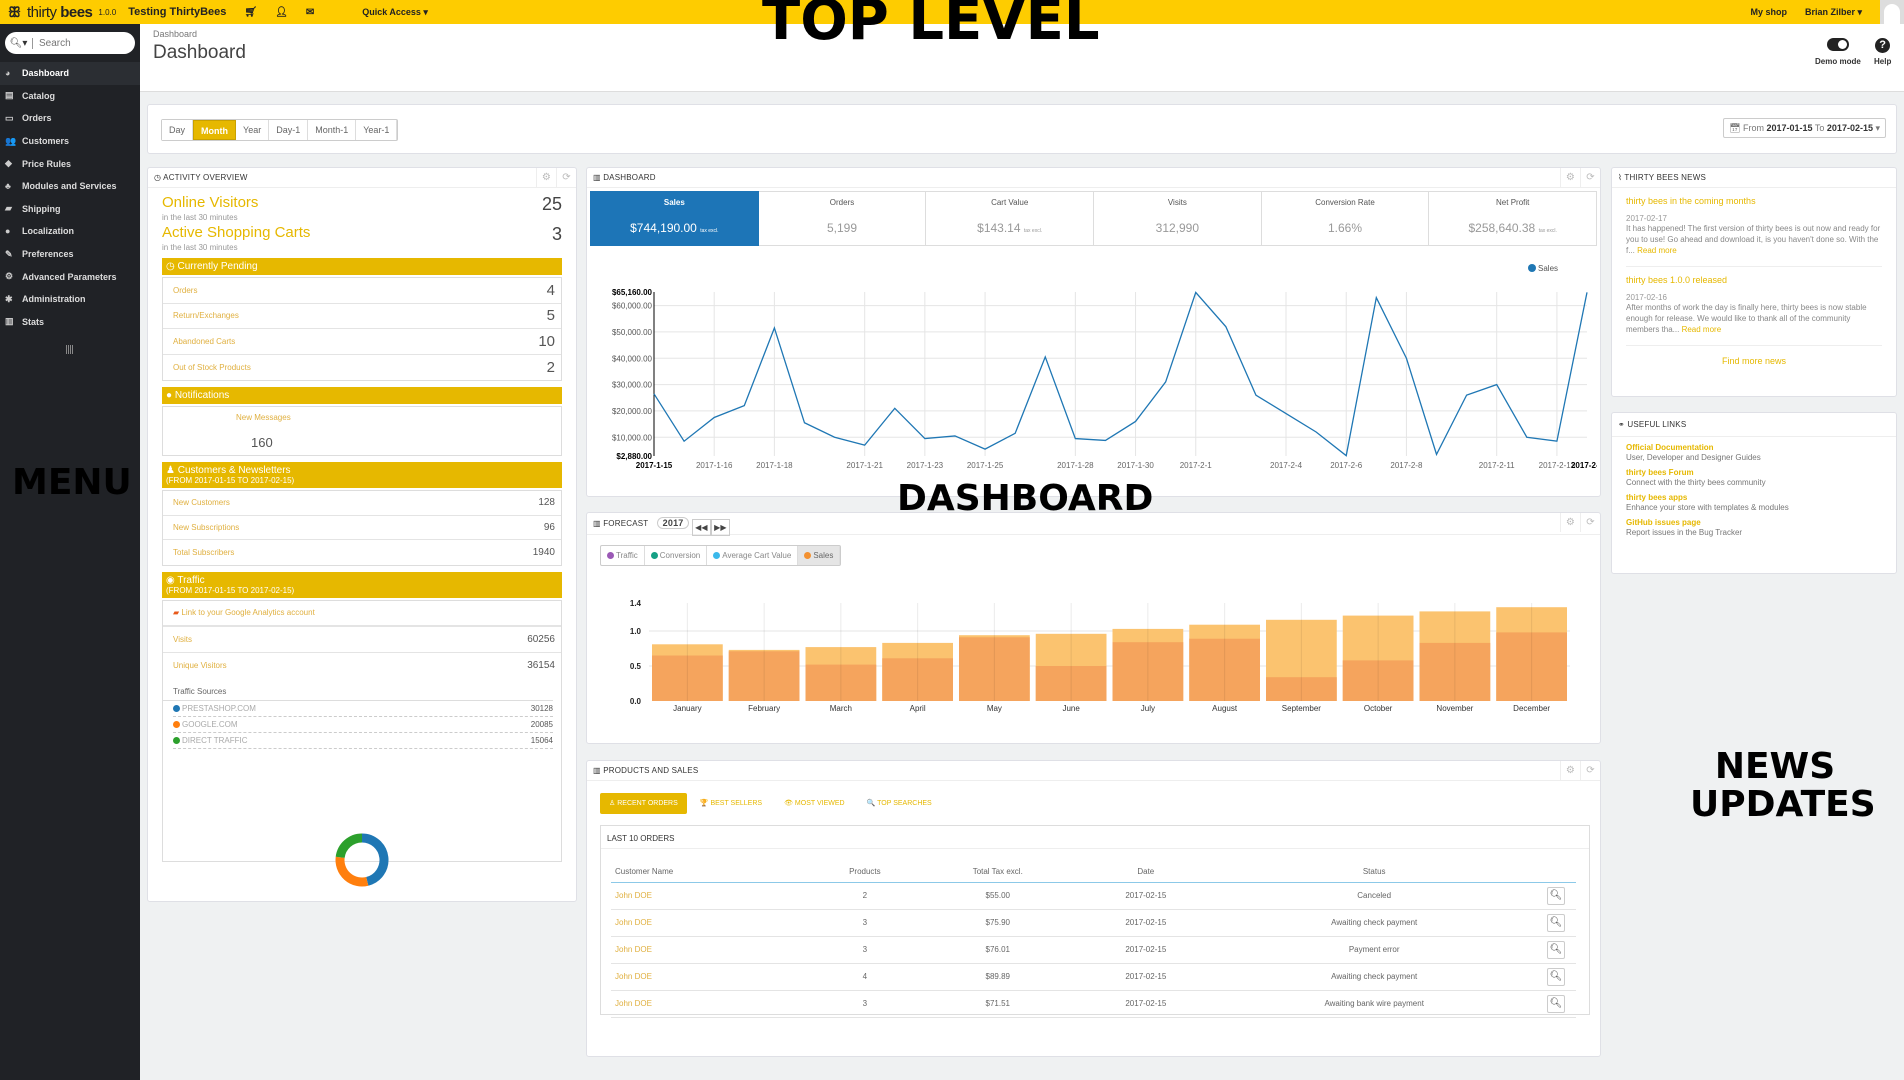  What do you see at coordinates (1146, 872) in the screenshot?
I see `column-header: Date` at bounding box center [1146, 872].